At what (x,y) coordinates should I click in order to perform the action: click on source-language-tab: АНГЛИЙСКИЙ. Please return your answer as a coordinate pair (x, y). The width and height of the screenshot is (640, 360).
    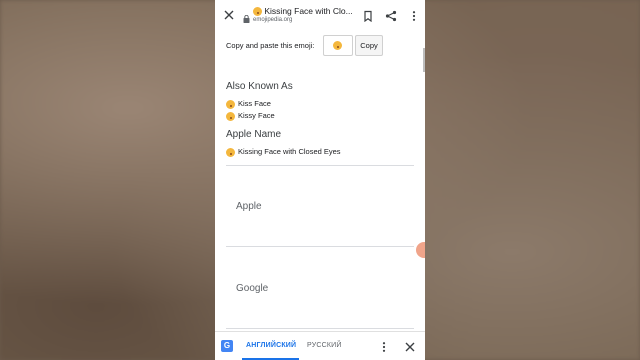
    Looking at the image, I should click on (271, 345).